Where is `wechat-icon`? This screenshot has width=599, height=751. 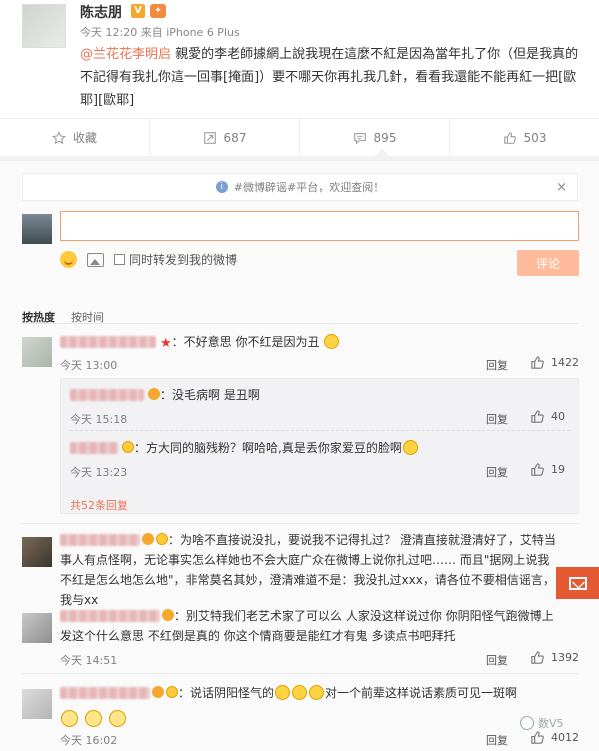 wechat-icon is located at coordinates (527, 723).